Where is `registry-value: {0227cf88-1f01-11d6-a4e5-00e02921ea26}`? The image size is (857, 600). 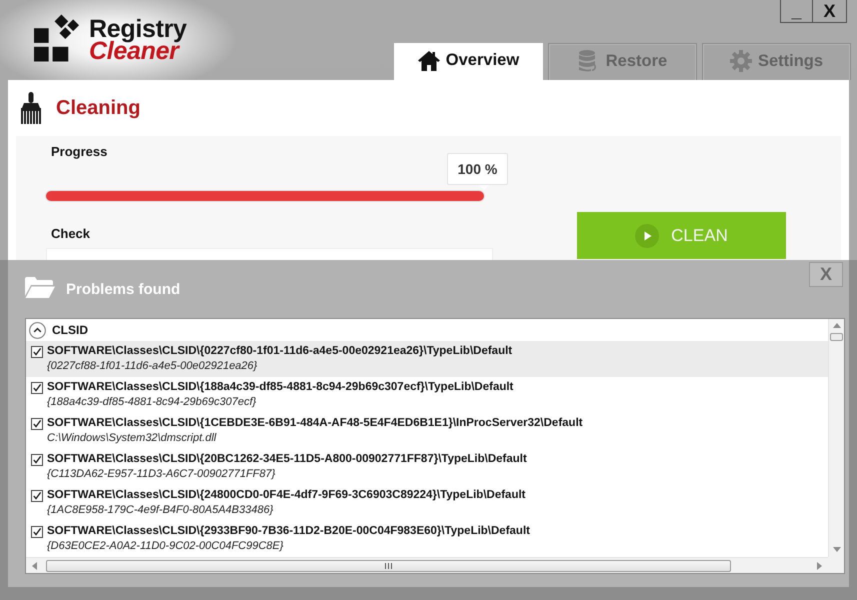 registry-value: {0227cf88-1f01-11d6-a4e5-00e02921ea26} is located at coordinates (152, 366).